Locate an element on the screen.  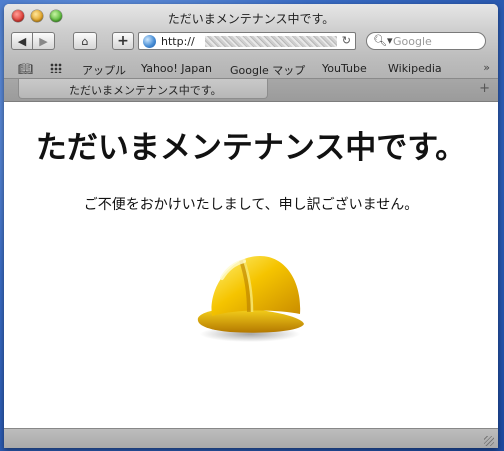
more-bookmarks-icon: » is located at coordinates (486, 67).